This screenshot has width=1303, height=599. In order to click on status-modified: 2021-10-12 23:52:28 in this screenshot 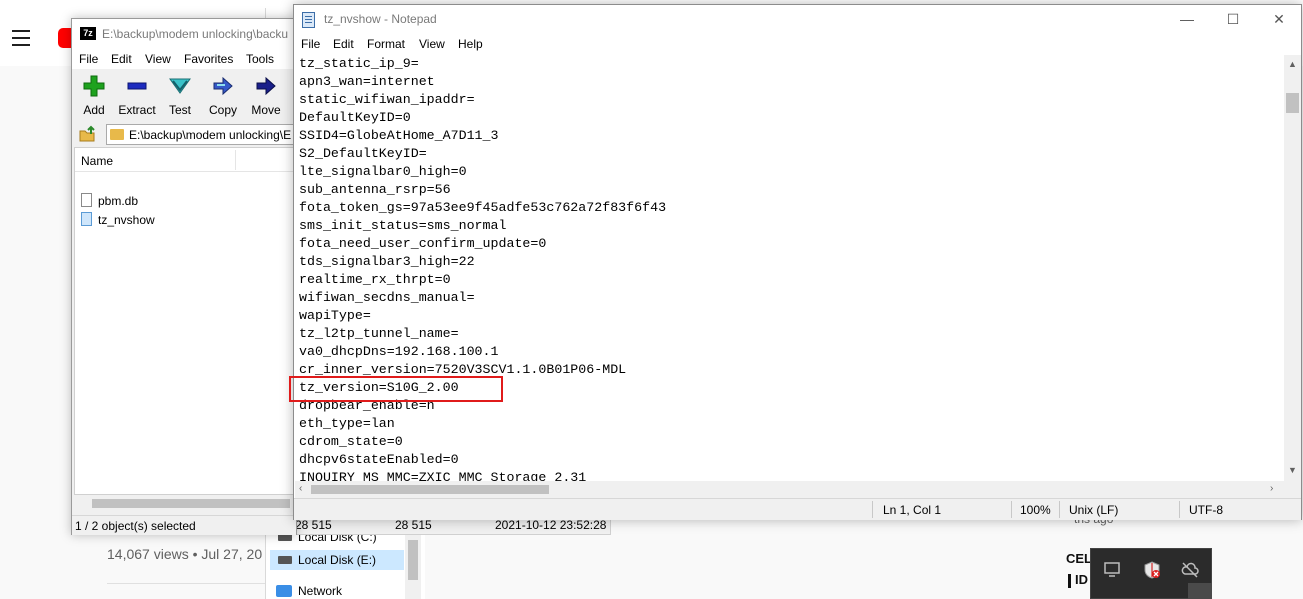, I will do `click(551, 525)`.